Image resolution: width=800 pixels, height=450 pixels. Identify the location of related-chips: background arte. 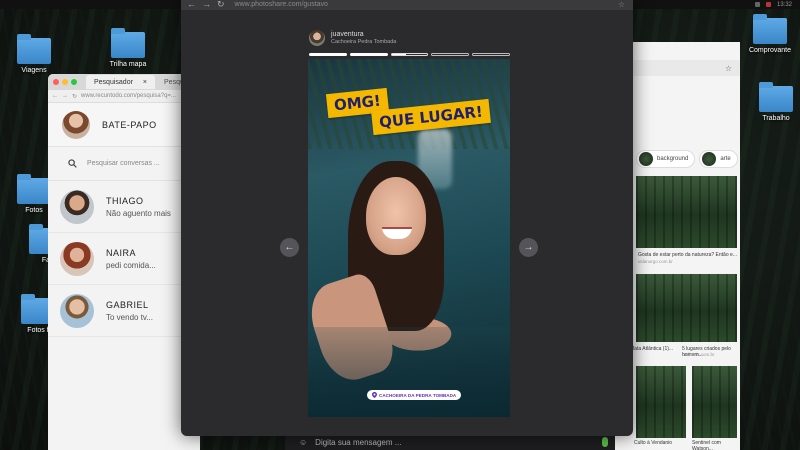
(687, 159).